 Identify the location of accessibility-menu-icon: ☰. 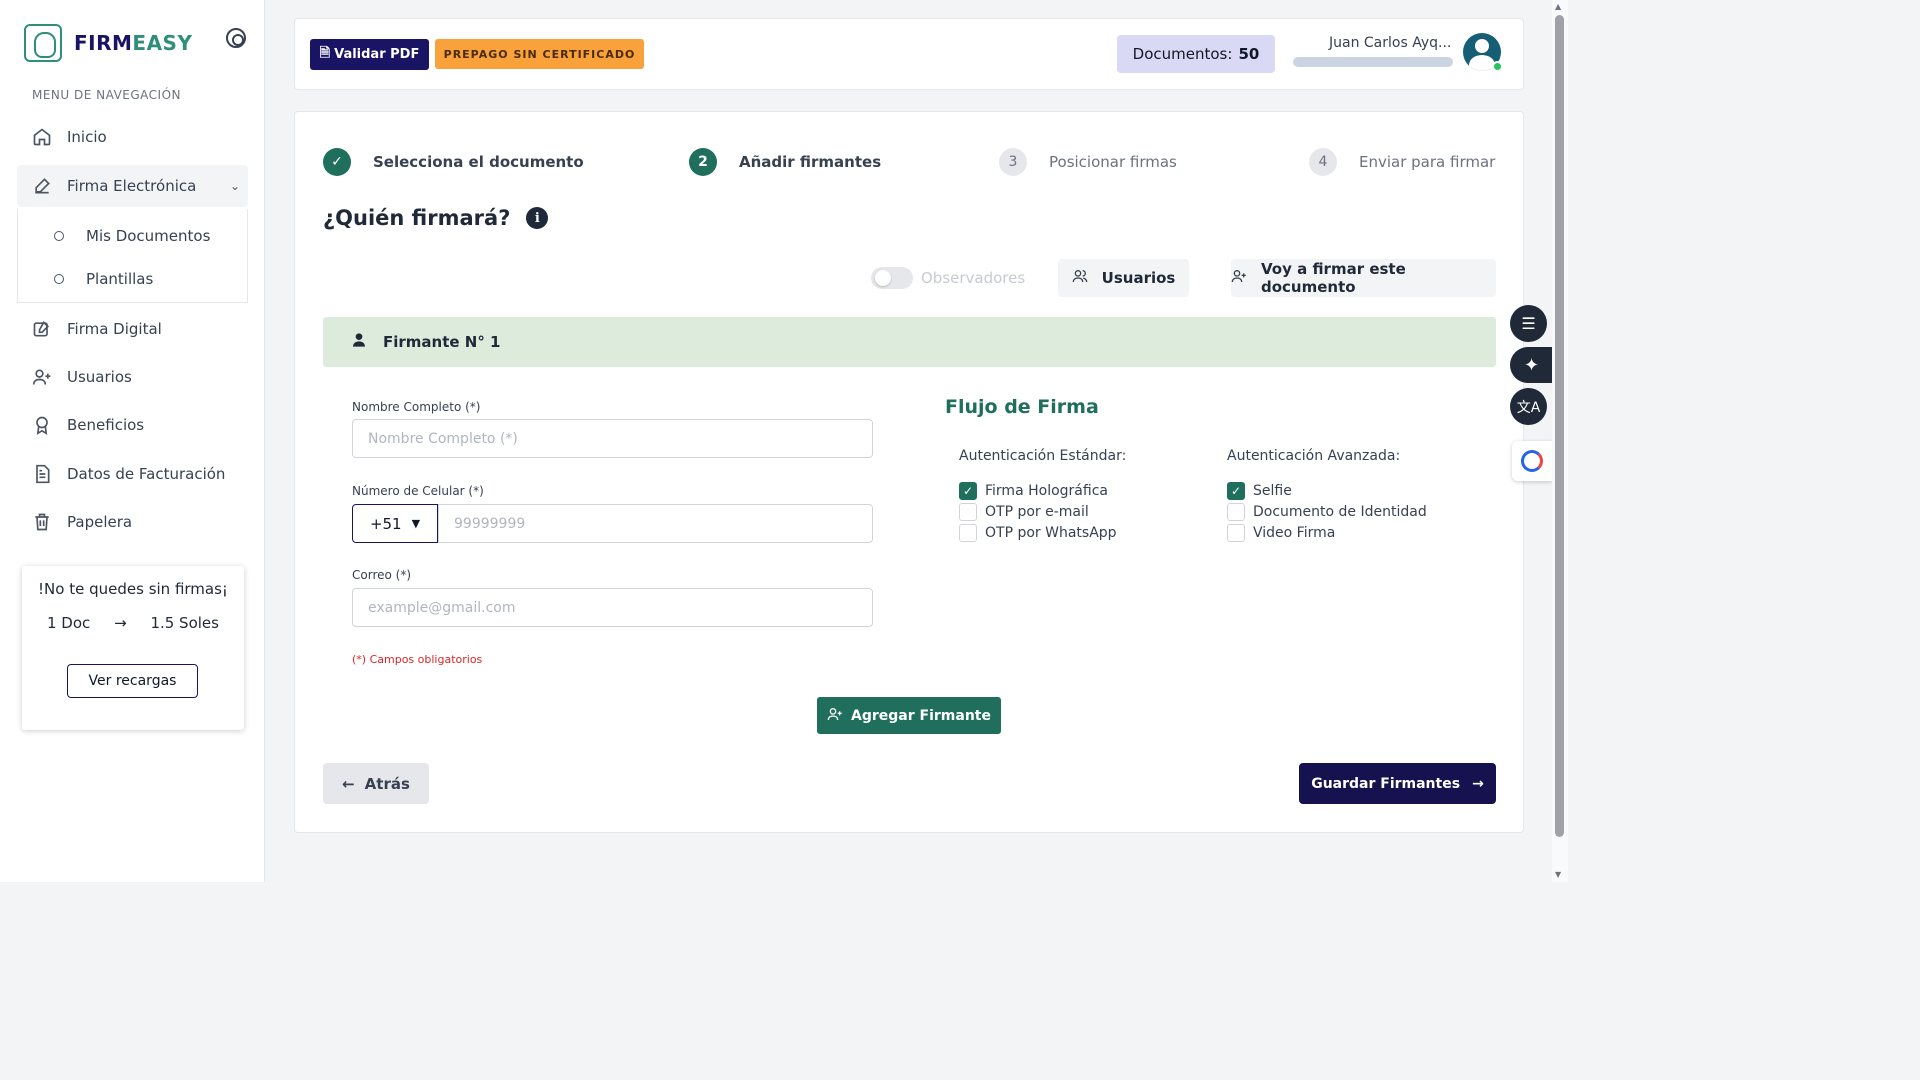
(1528, 323).